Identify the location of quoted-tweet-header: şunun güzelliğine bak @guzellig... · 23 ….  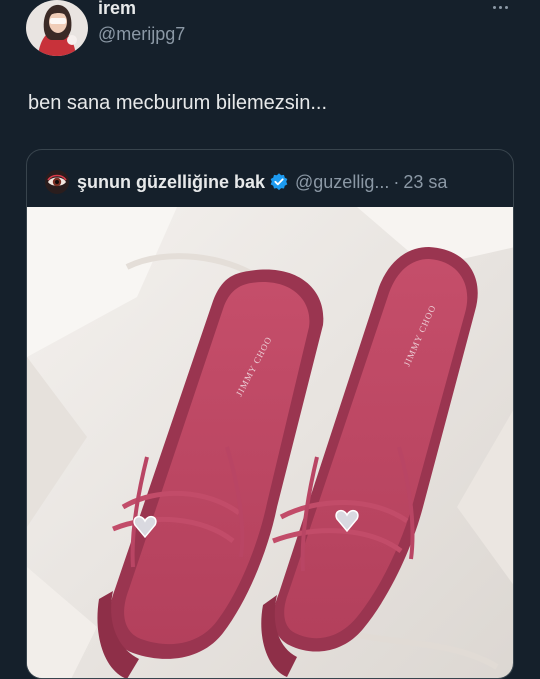
(246, 182).